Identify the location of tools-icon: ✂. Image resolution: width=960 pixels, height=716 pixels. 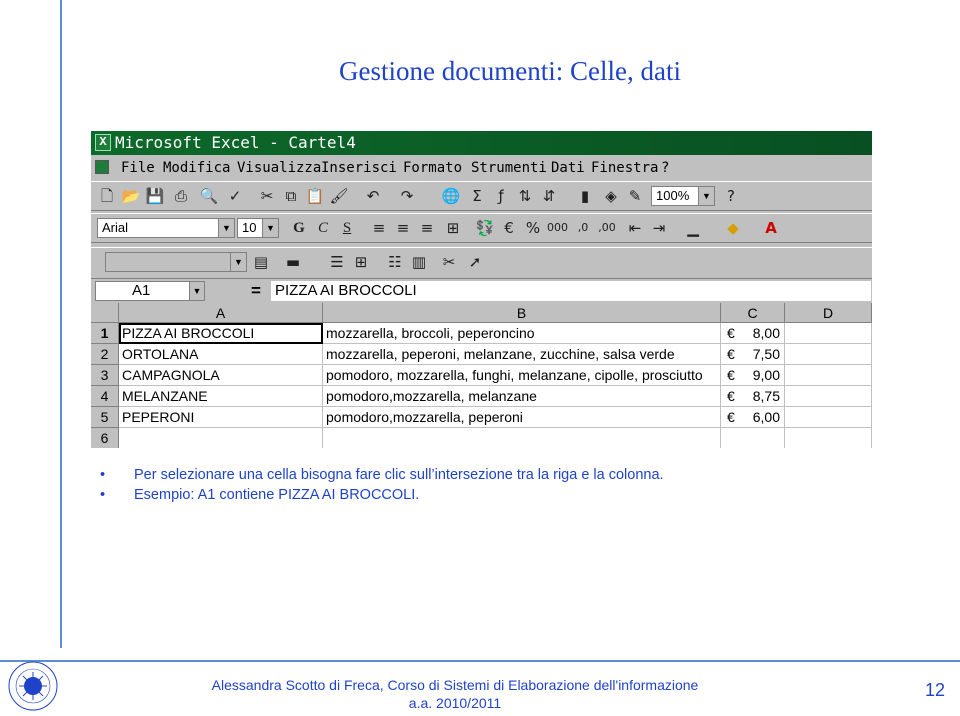
(449, 262).